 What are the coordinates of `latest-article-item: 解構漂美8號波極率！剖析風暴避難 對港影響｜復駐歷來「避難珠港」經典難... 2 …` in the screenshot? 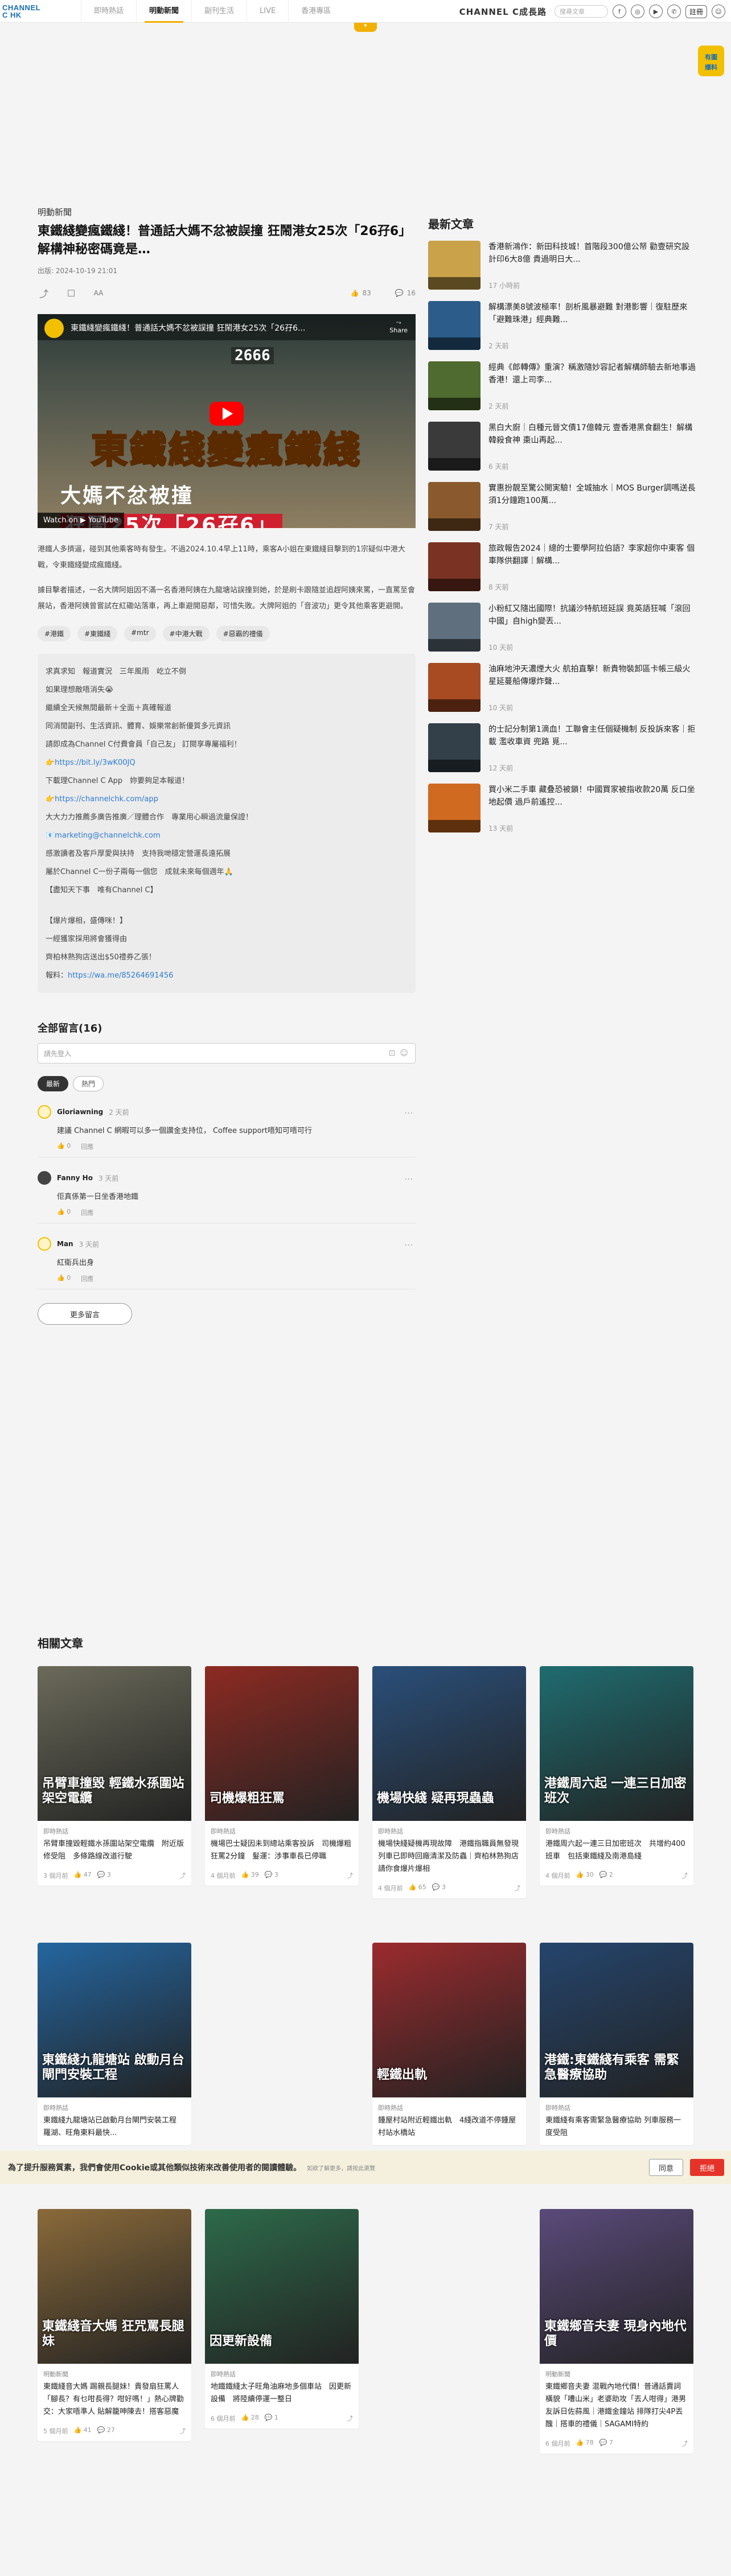 It's located at (562, 331).